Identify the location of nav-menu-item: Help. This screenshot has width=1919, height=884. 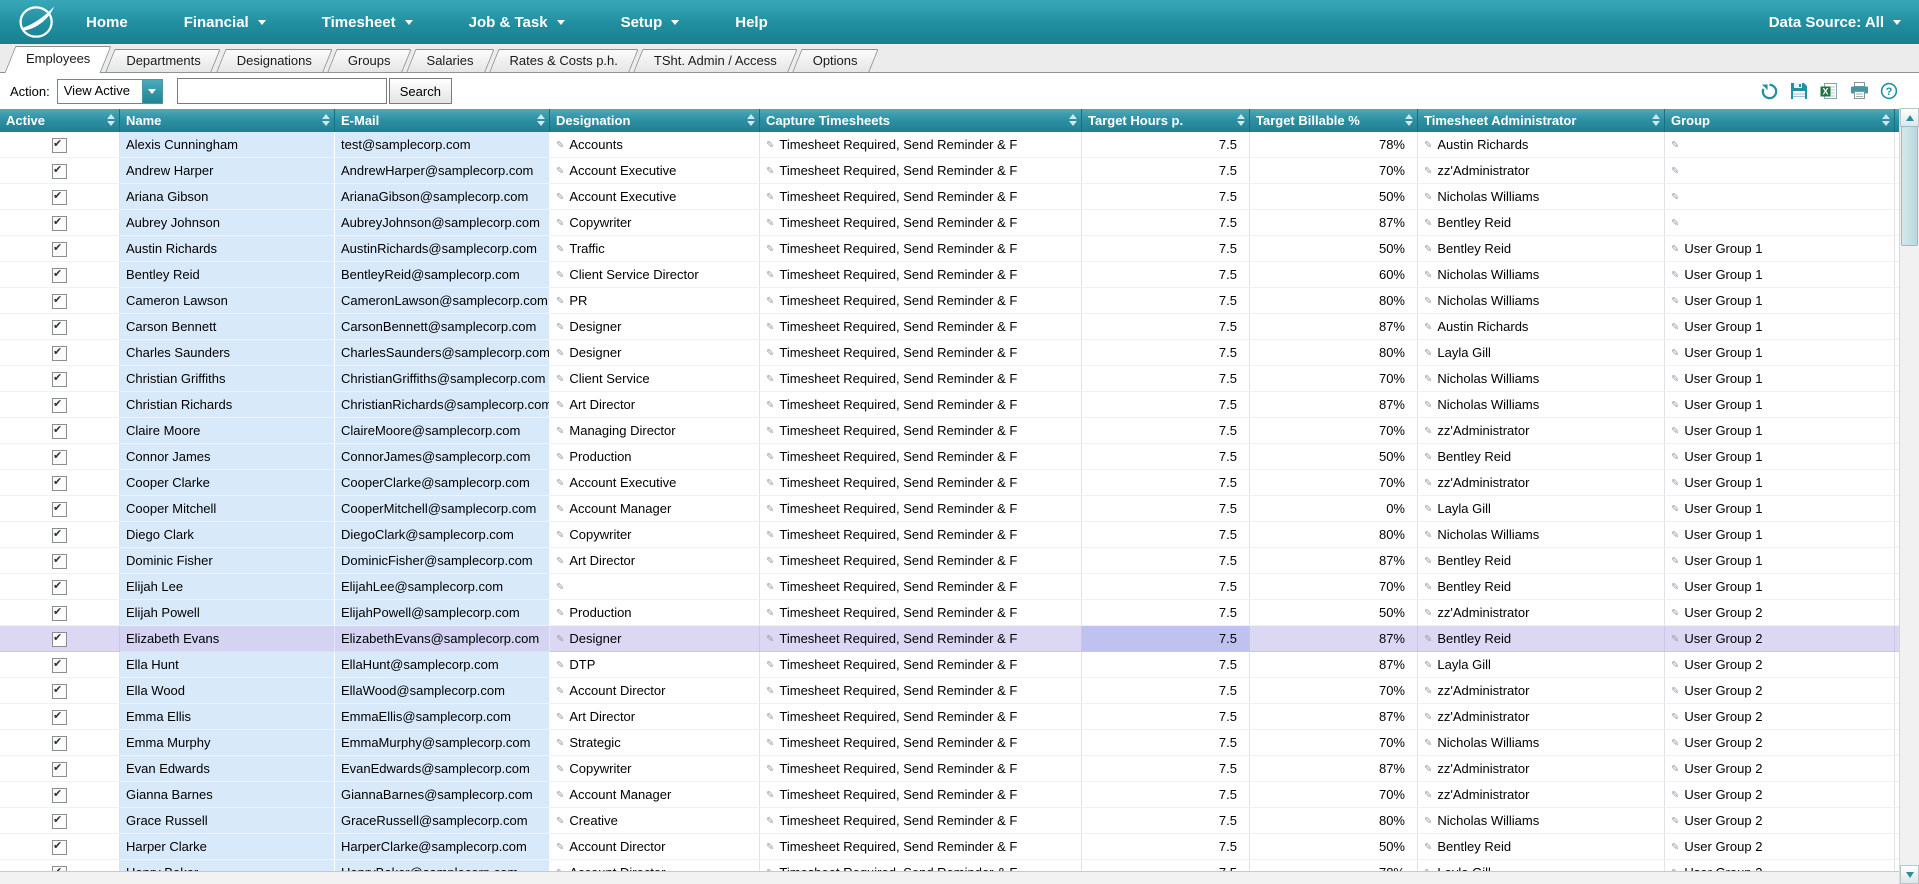
(751, 22).